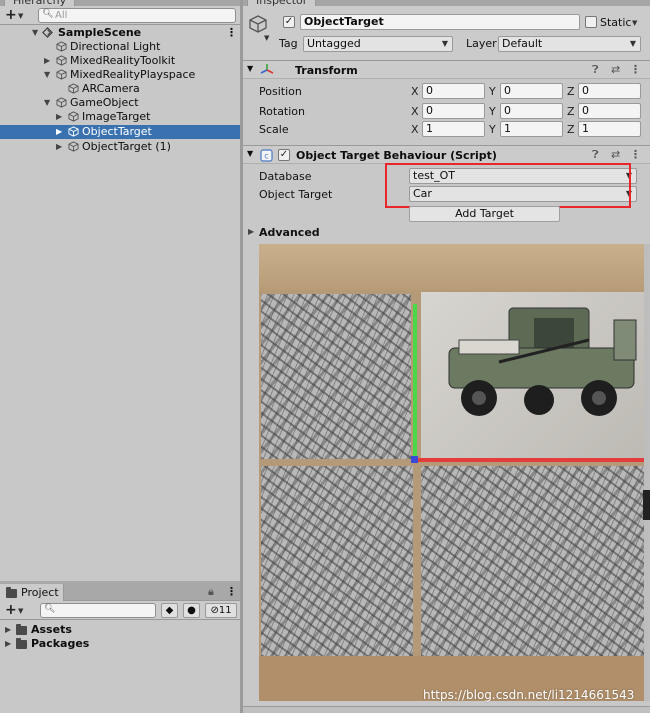  I want to click on y-axis-gizmo, so click(415, 382).